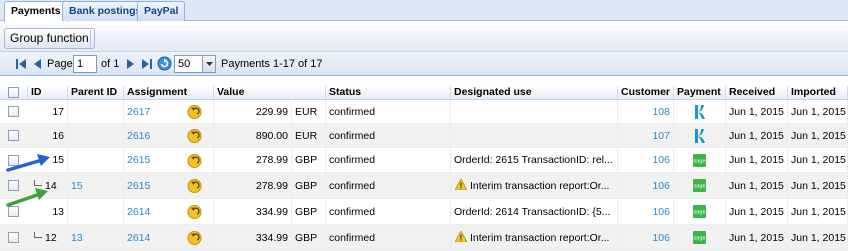  Describe the element at coordinates (28, 180) in the screenshot. I see `annotation-overlay` at that location.